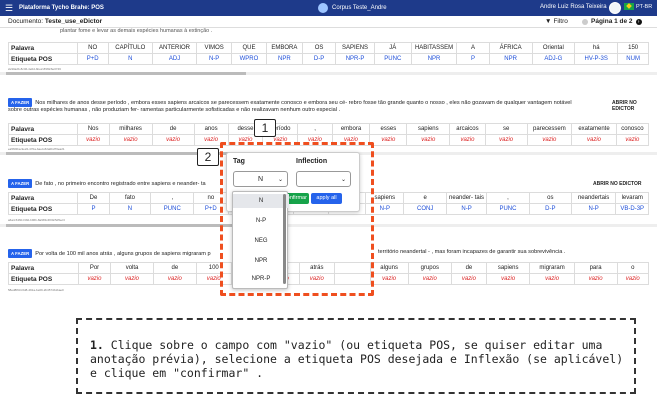 This screenshot has height=409, width=657. What do you see at coordinates (61, 8) in the screenshot?
I see `app-title: Plataforma Tycho Brahe: POS` at bounding box center [61, 8].